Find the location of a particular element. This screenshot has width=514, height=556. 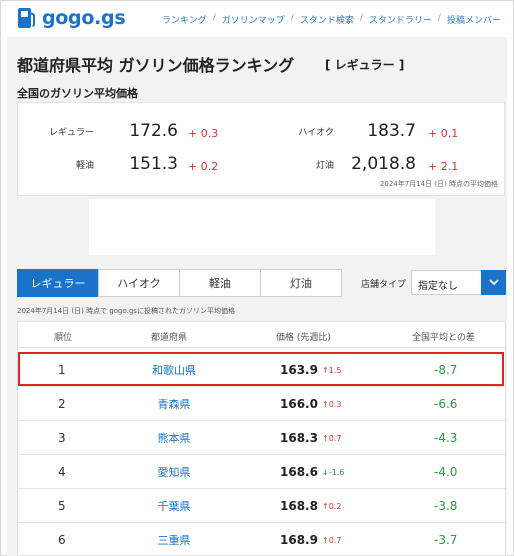

weekly-change: ↑0.3 is located at coordinates (332, 404).